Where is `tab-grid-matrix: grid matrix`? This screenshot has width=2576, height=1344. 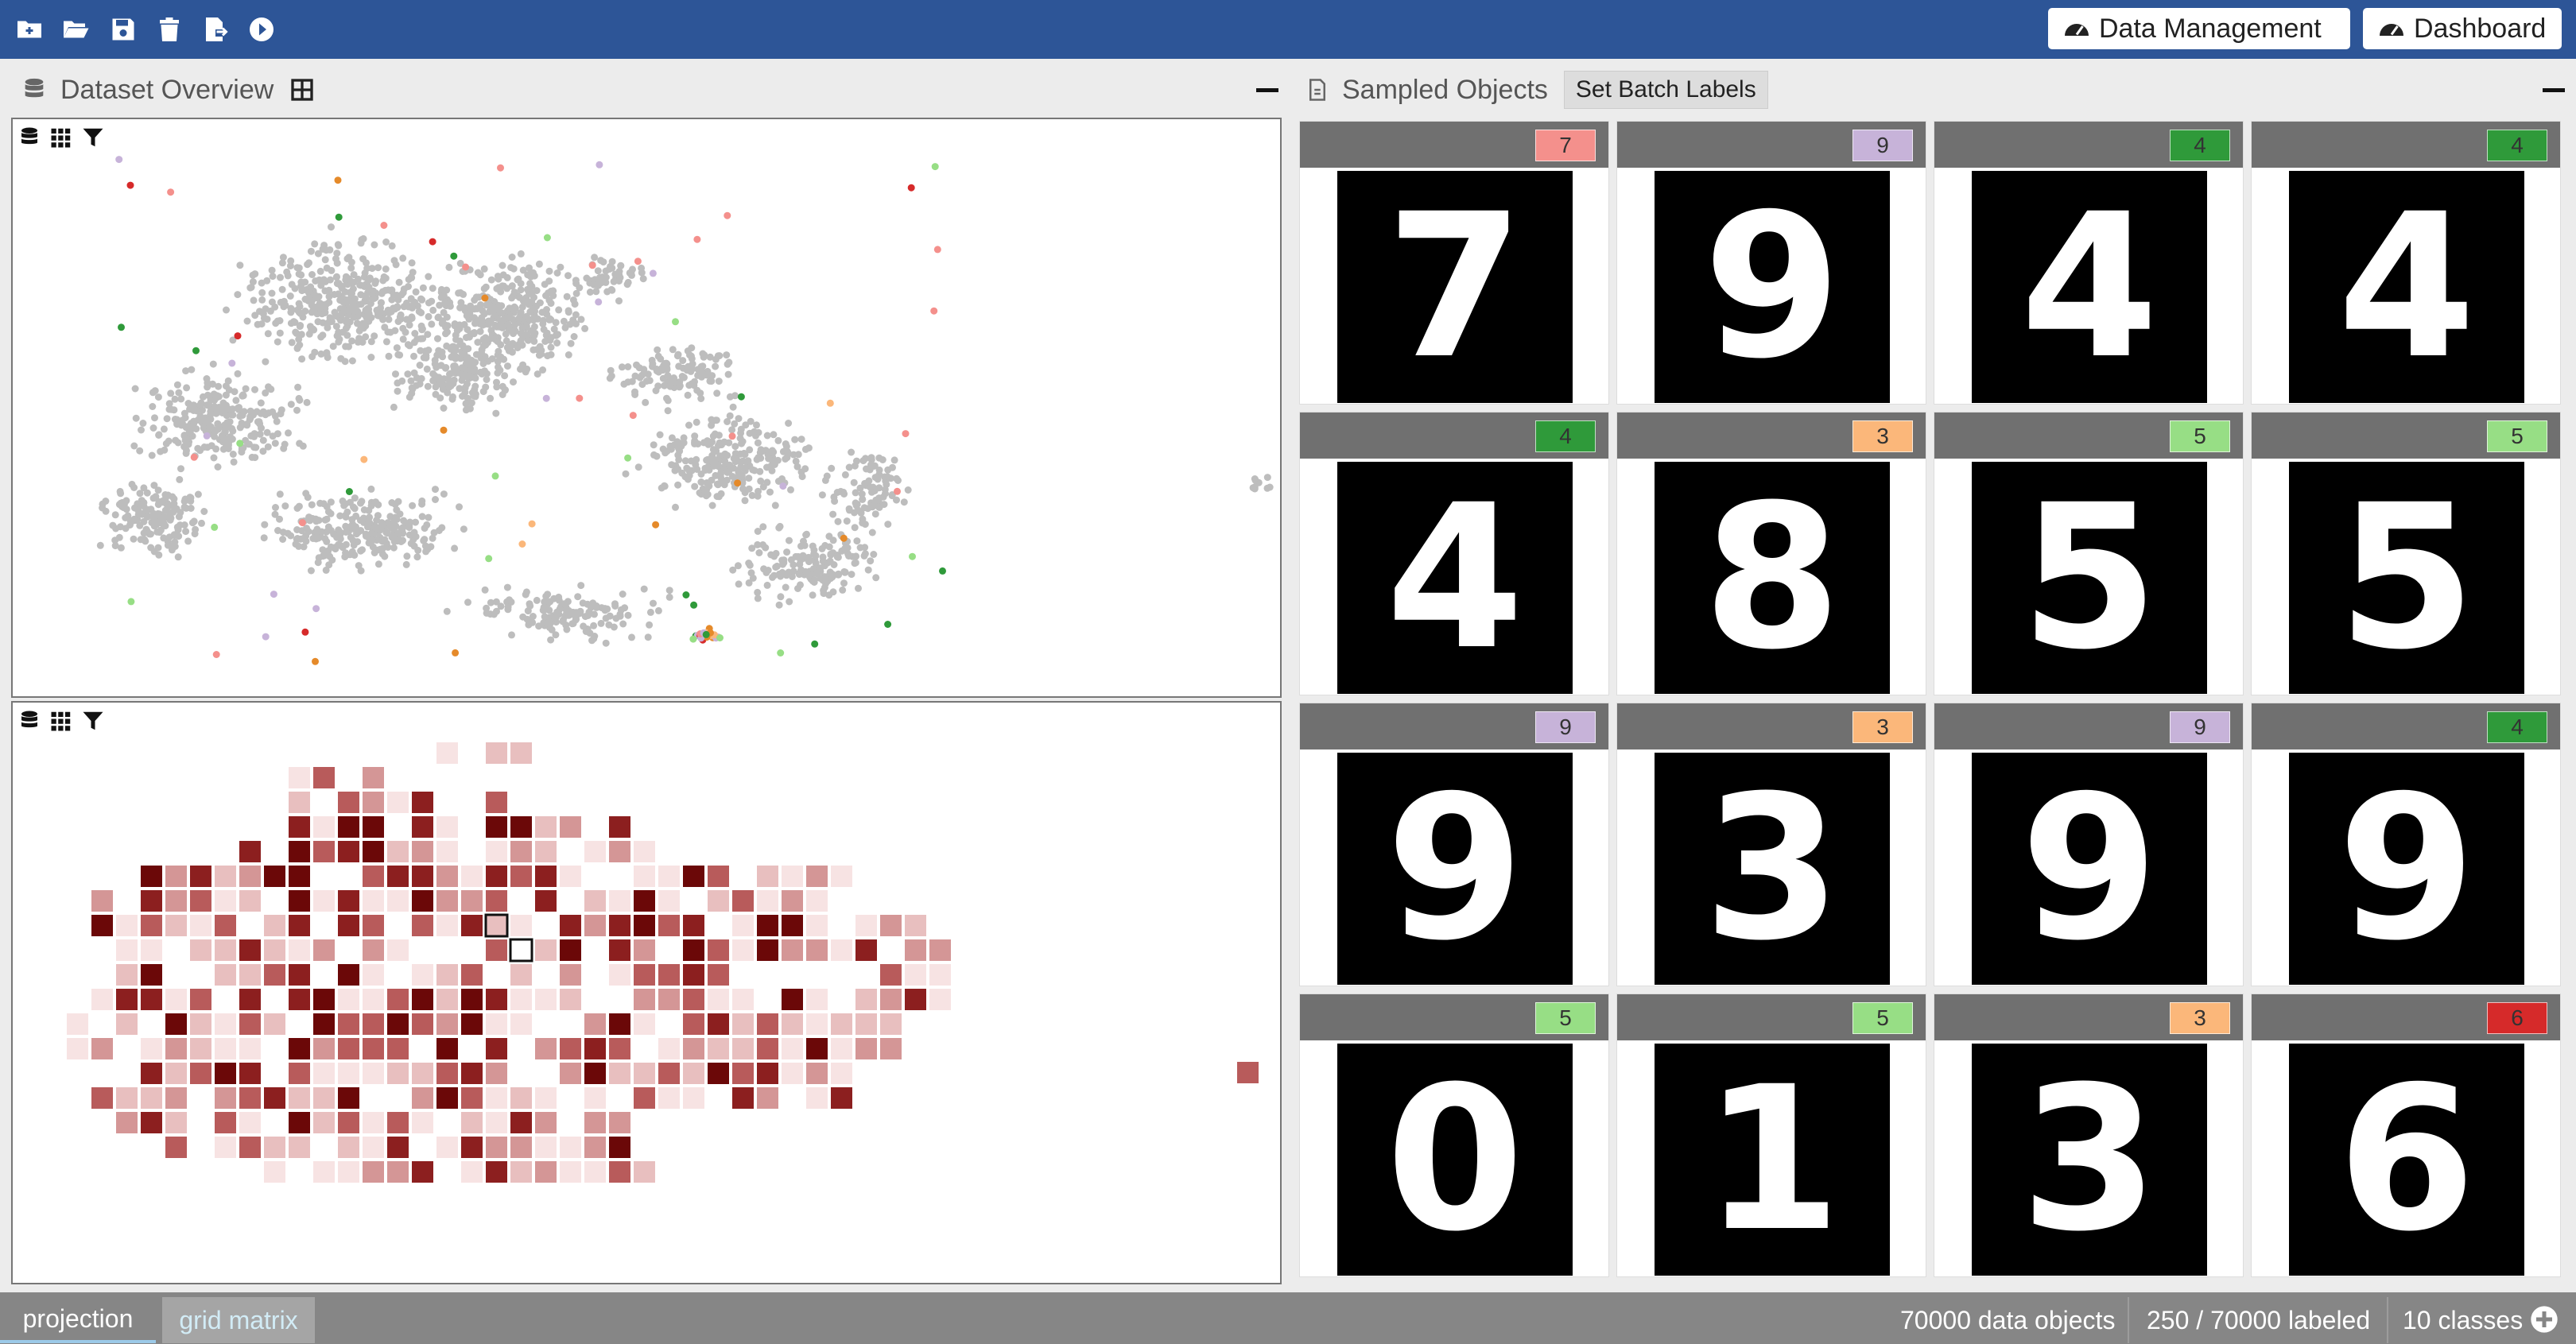
tab-grid-matrix: grid matrix is located at coordinates (239, 1320).